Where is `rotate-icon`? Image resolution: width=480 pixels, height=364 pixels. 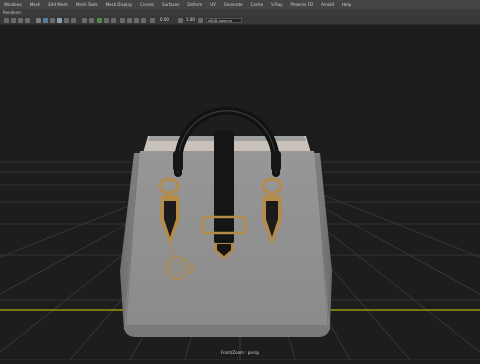 rotate-icon is located at coordinates (20, 20).